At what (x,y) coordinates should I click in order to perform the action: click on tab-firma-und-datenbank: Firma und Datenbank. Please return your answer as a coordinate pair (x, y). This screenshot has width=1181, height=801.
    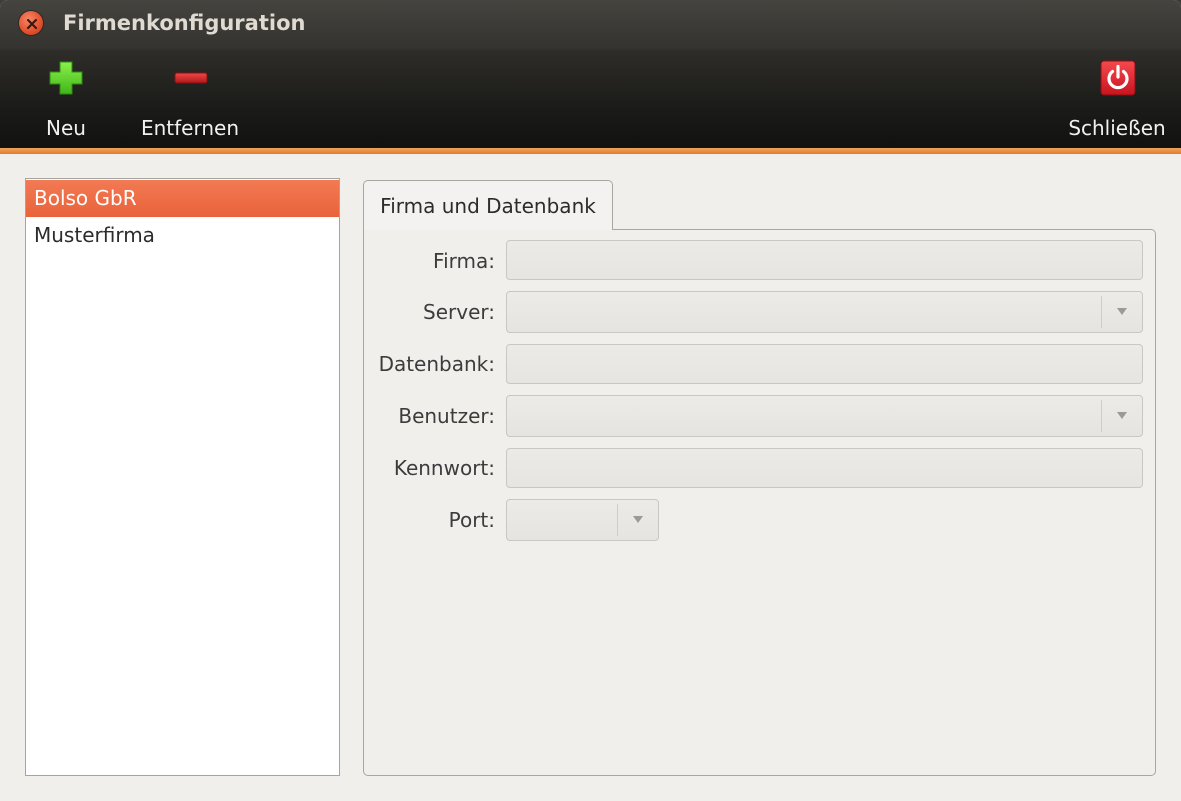
    Looking at the image, I should click on (488, 205).